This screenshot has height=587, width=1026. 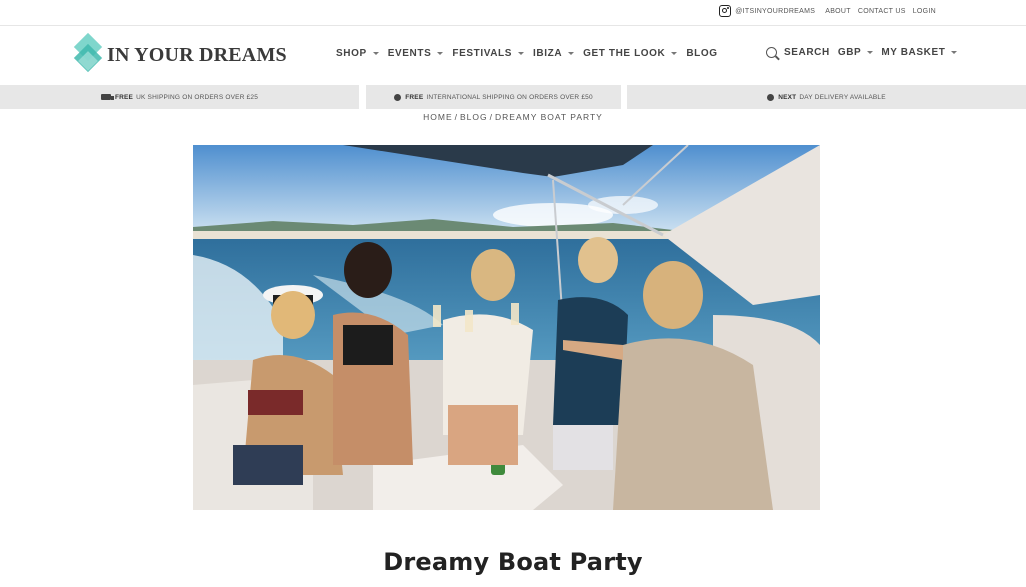 What do you see at coordinates (414, 97) in the screenshot?
I see `intl-shipping-bold: FREE` at bounding box center [414, 97].